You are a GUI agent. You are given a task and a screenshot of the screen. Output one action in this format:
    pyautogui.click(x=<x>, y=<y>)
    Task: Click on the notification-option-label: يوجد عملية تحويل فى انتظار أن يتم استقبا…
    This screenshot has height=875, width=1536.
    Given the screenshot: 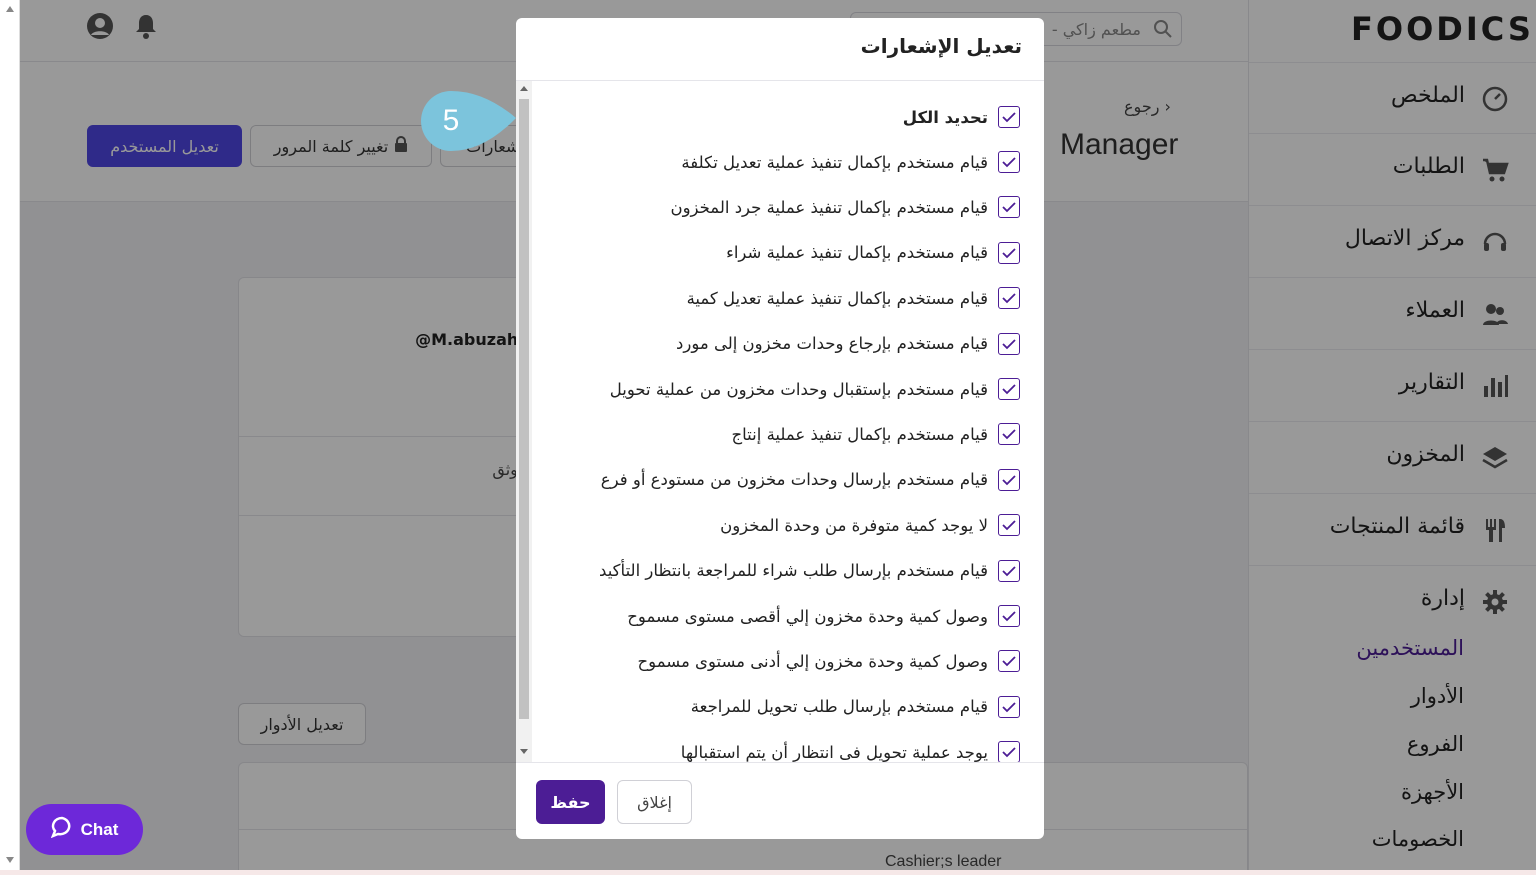 What is the action you would take?
    pyautogui.click(x=834, y=752)
    